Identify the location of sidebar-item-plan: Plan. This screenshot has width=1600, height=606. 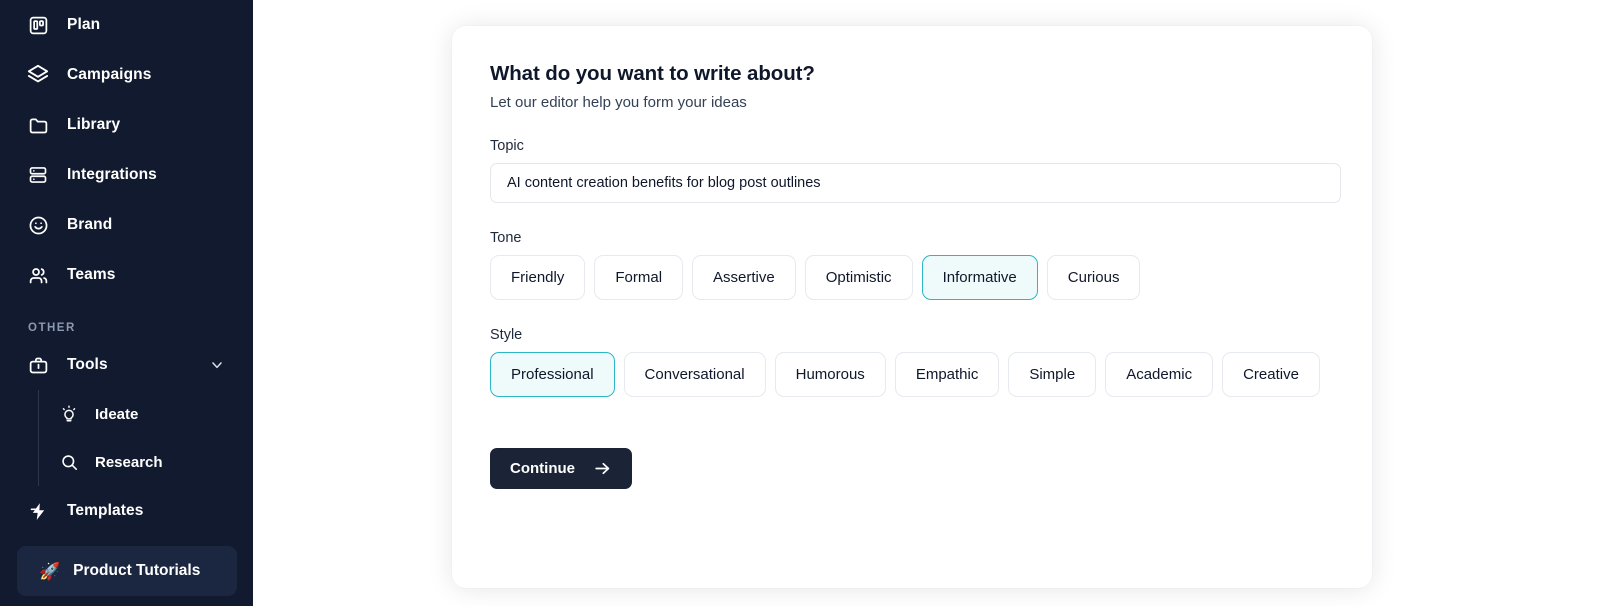
(126, 25).